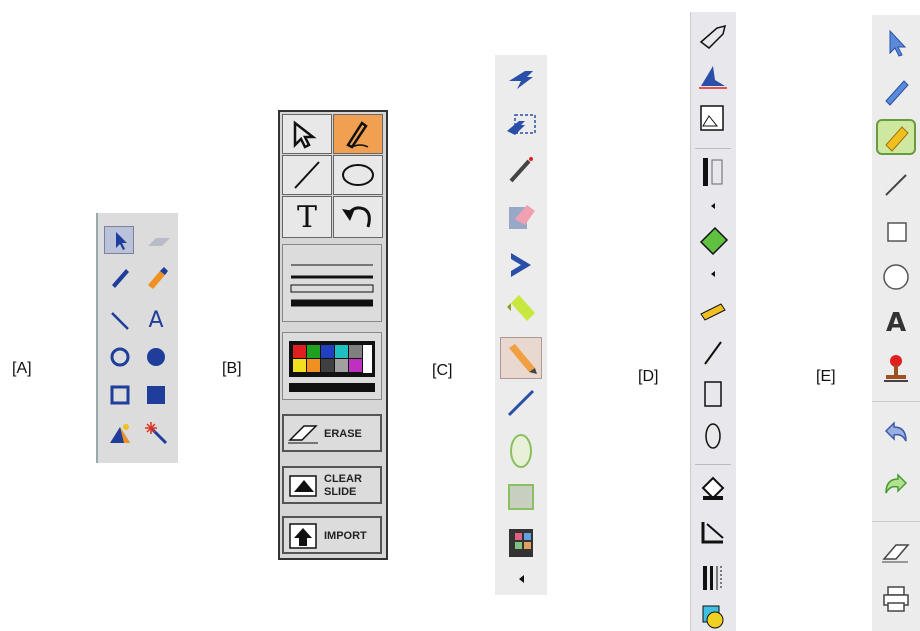  I want to click on erase-button: ERASE, so click(332, 433).